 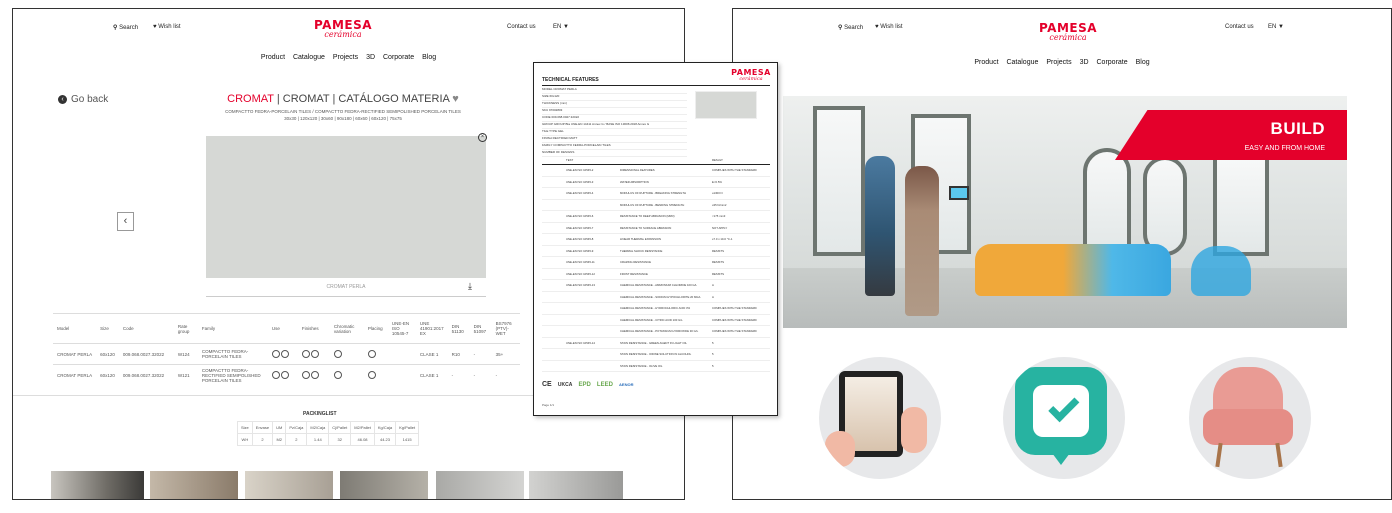 What do you see at coordinates (305, 353) in the screenshot?
I see `matt-finish-icon` at bounding box center [305, 353].